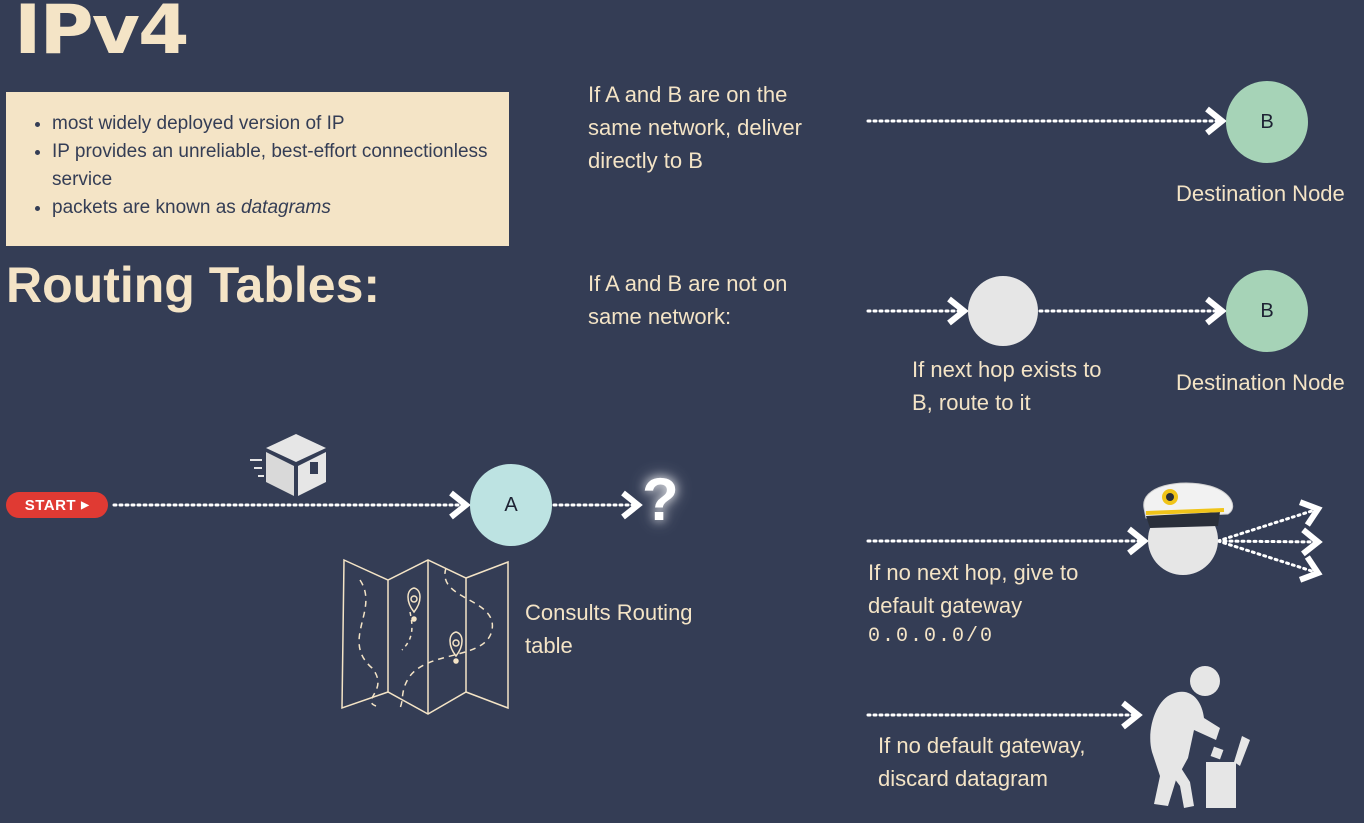  What do you see at coordinates (85, 505) in the screenshot?
I see `play-icon: ▶` at bounding box center [85, 505].